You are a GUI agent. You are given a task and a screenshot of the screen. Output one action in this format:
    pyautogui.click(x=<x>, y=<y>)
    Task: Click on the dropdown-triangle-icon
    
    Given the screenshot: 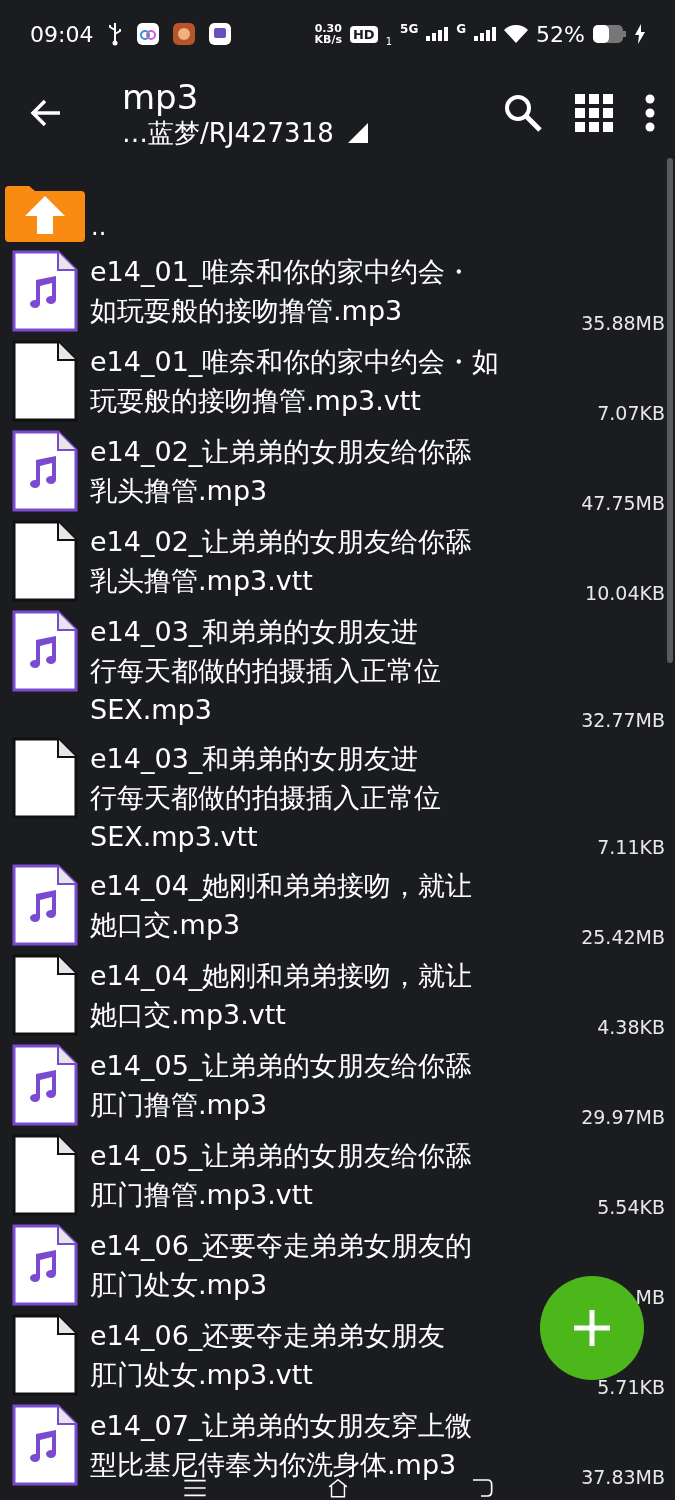 What is the action you would take?
    pyautogui.click(x=357, y=133)
    